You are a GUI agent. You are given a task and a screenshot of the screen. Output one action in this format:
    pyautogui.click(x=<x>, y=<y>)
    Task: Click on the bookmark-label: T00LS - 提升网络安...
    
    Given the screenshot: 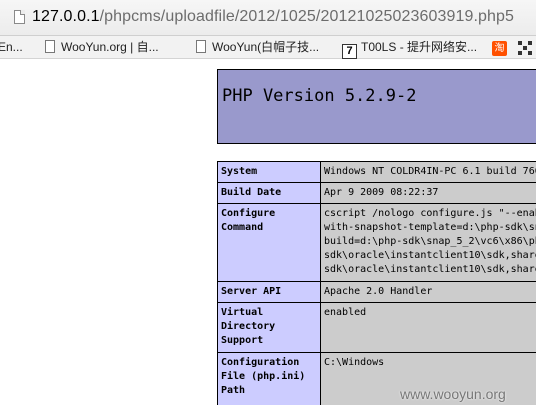 What is the action you would take?
    pyautogui.click(x=419, y=47)
    